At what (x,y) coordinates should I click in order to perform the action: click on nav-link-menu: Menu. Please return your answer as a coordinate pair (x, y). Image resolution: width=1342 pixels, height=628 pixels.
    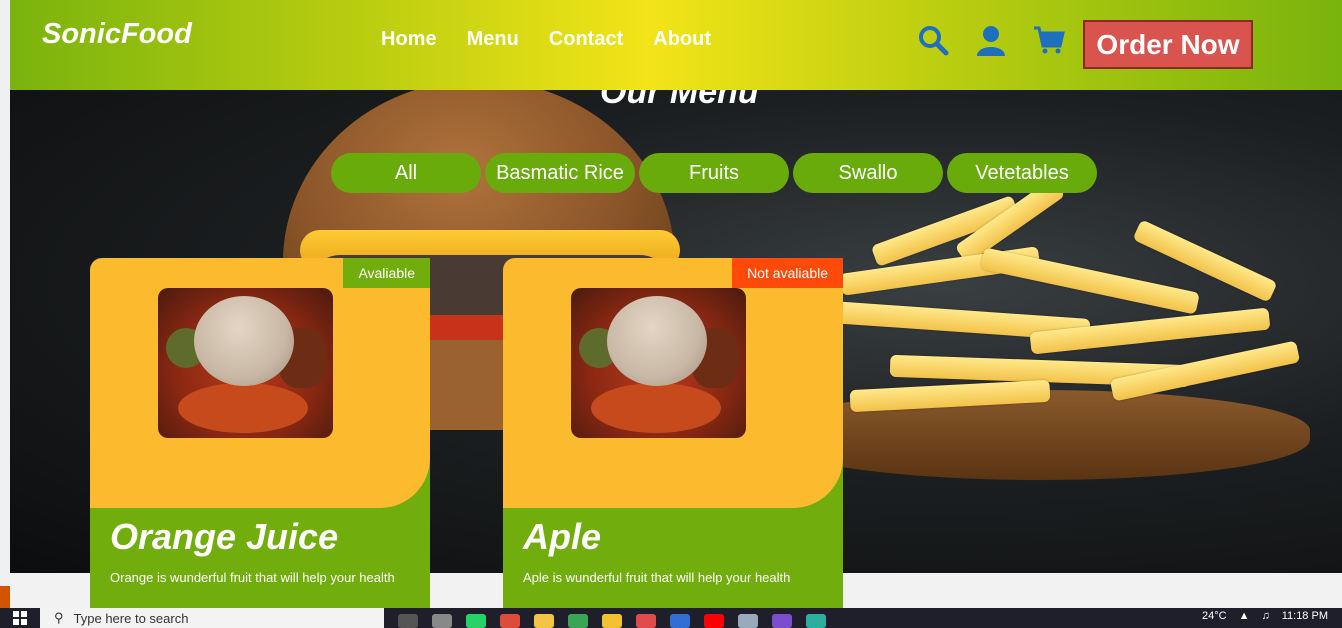
    Looking at the image, I should click on (493, 39).